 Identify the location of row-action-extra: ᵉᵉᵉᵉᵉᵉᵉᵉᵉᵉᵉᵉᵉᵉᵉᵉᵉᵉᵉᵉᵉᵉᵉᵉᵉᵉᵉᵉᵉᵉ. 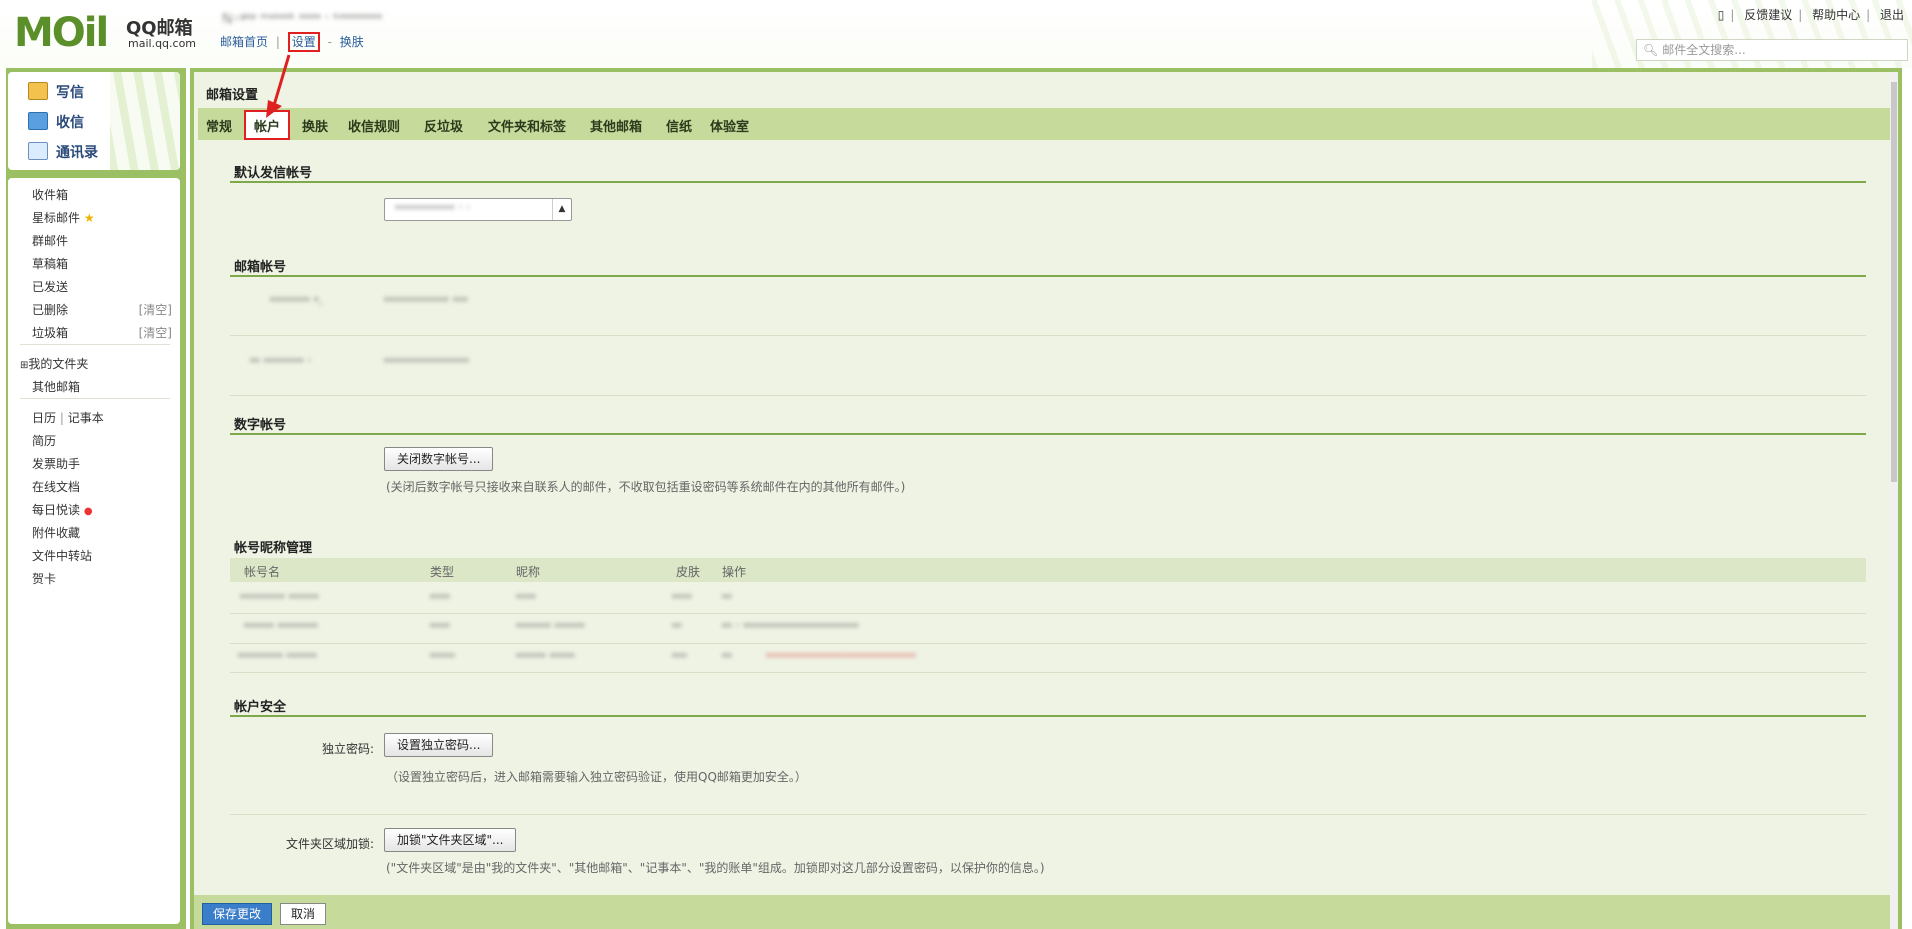
(841, 657).